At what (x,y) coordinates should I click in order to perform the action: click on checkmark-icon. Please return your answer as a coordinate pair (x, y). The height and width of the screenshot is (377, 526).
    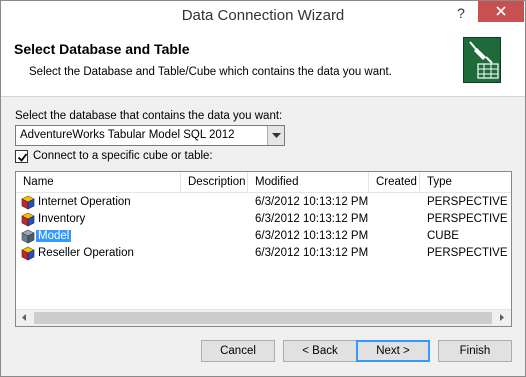
    Looking at the image, I should click on (22, 157).